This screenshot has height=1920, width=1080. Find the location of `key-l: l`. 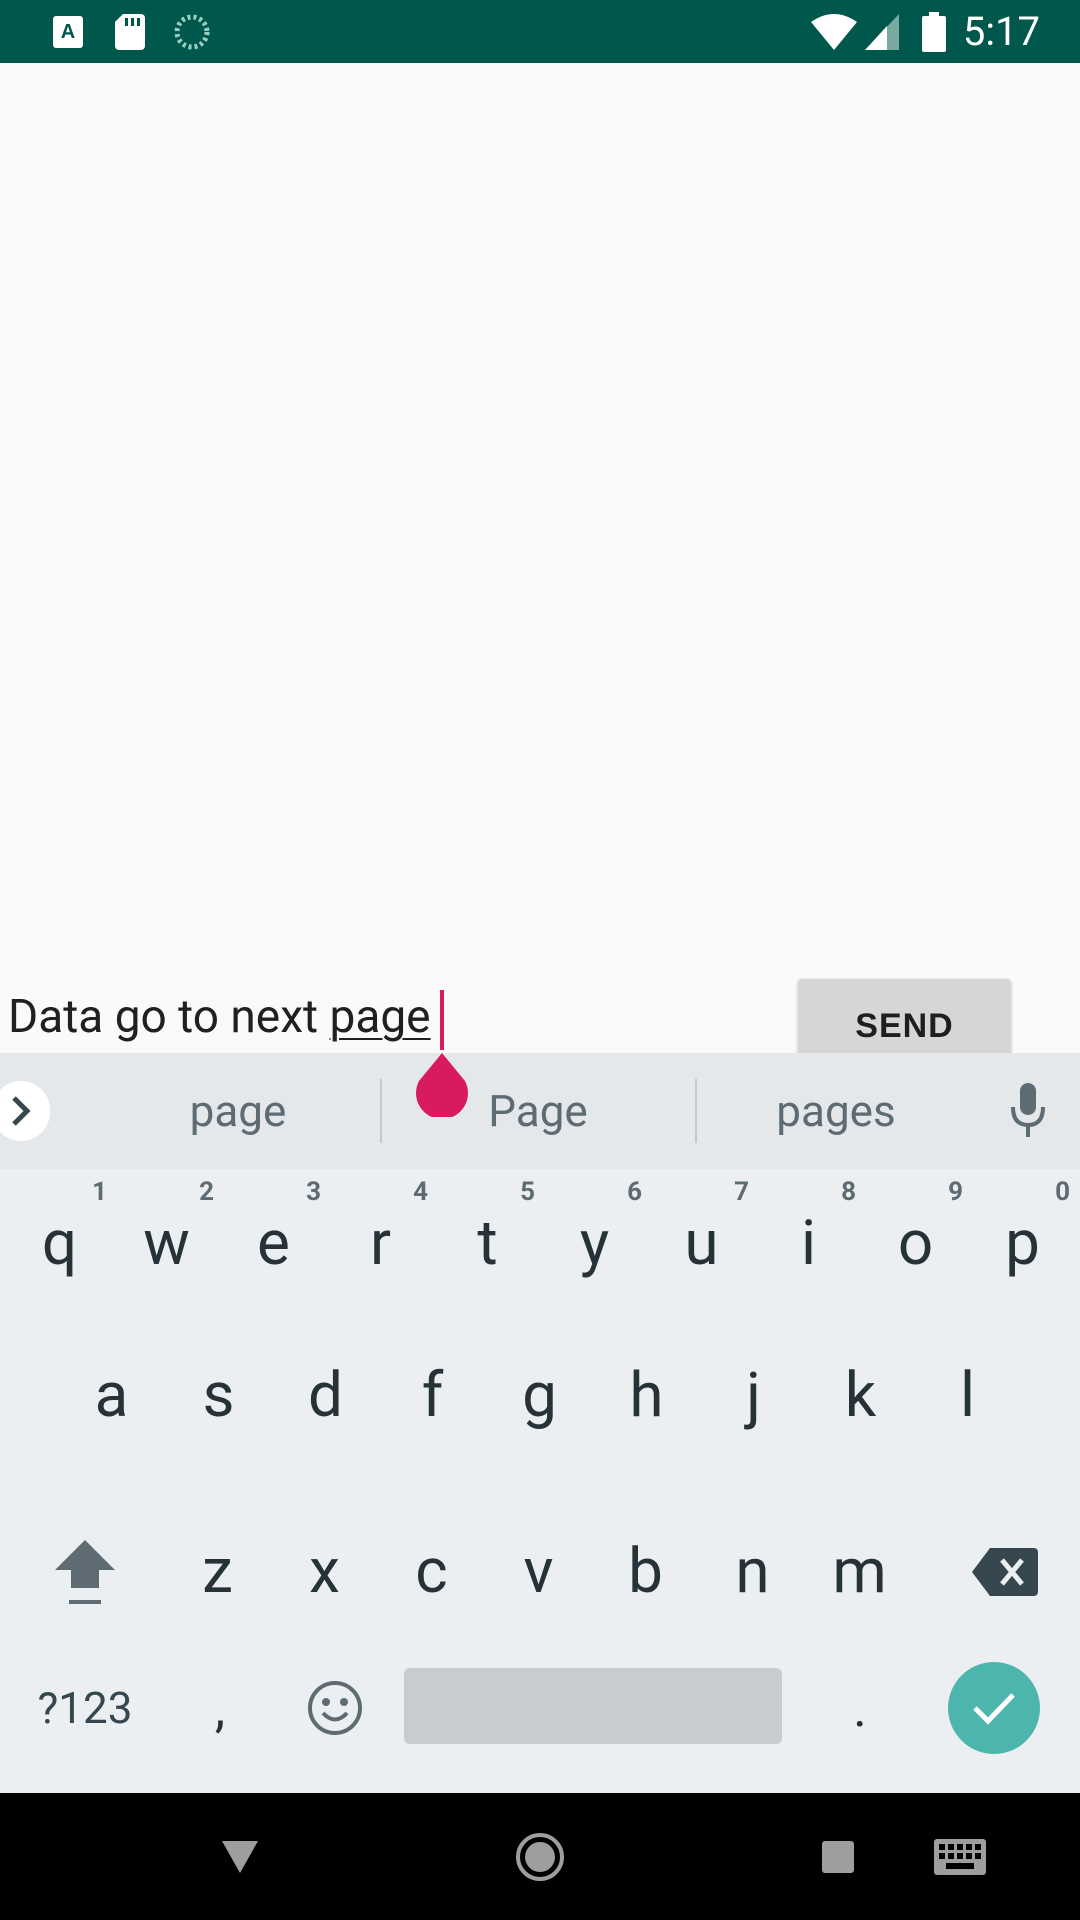

key-l: l is located at coordinates (967, 1396).